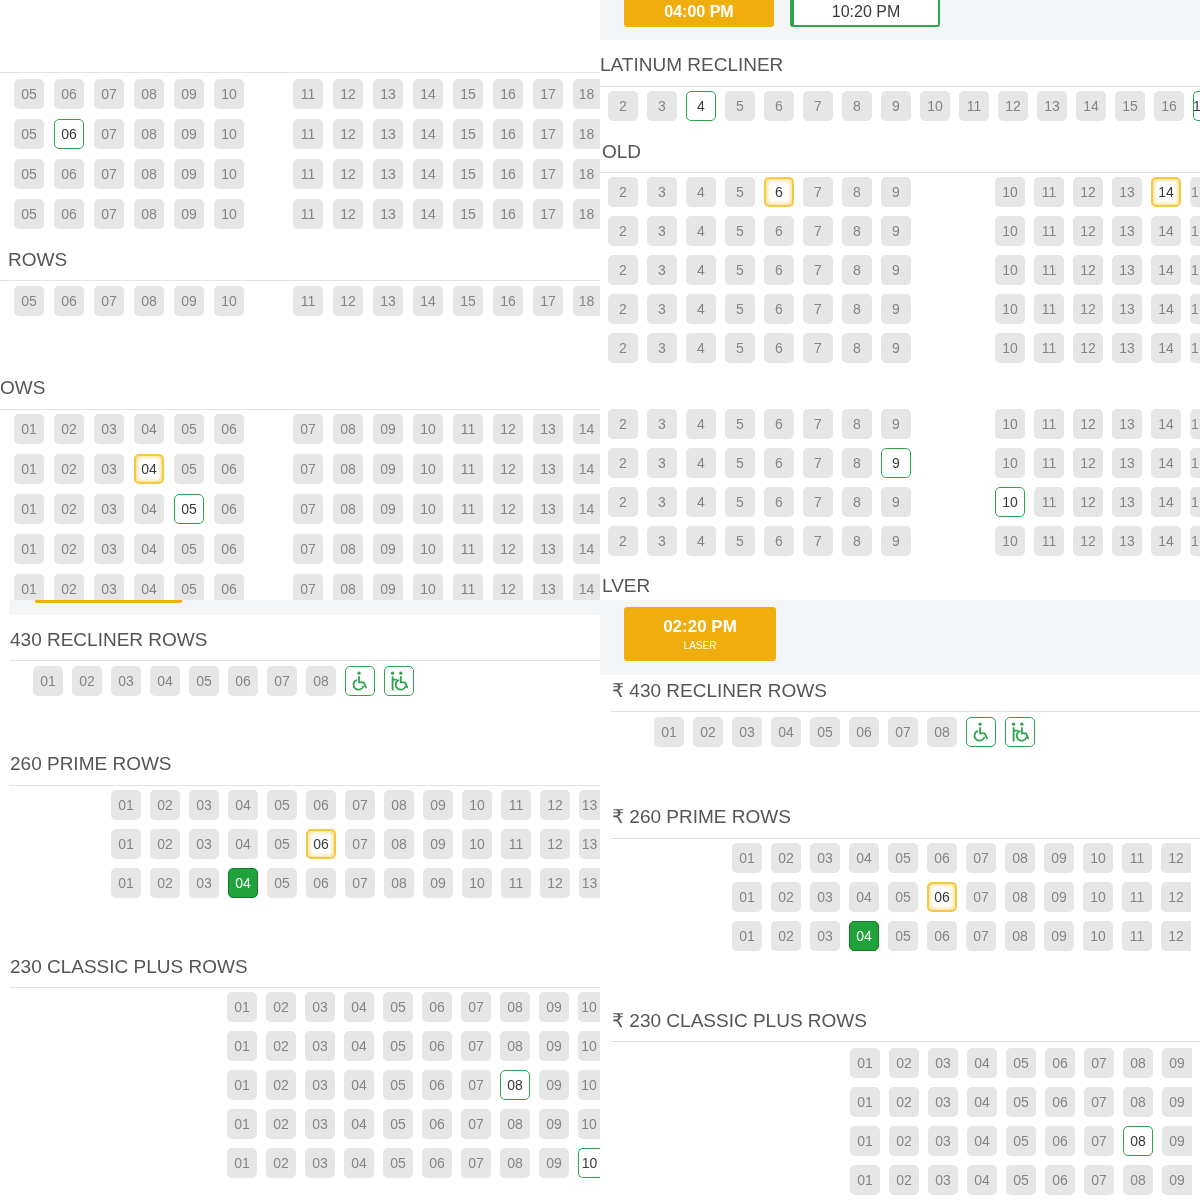  Describe the element at coordinates (623, 192) in the screenshot. I see `seat: 2` at that location.